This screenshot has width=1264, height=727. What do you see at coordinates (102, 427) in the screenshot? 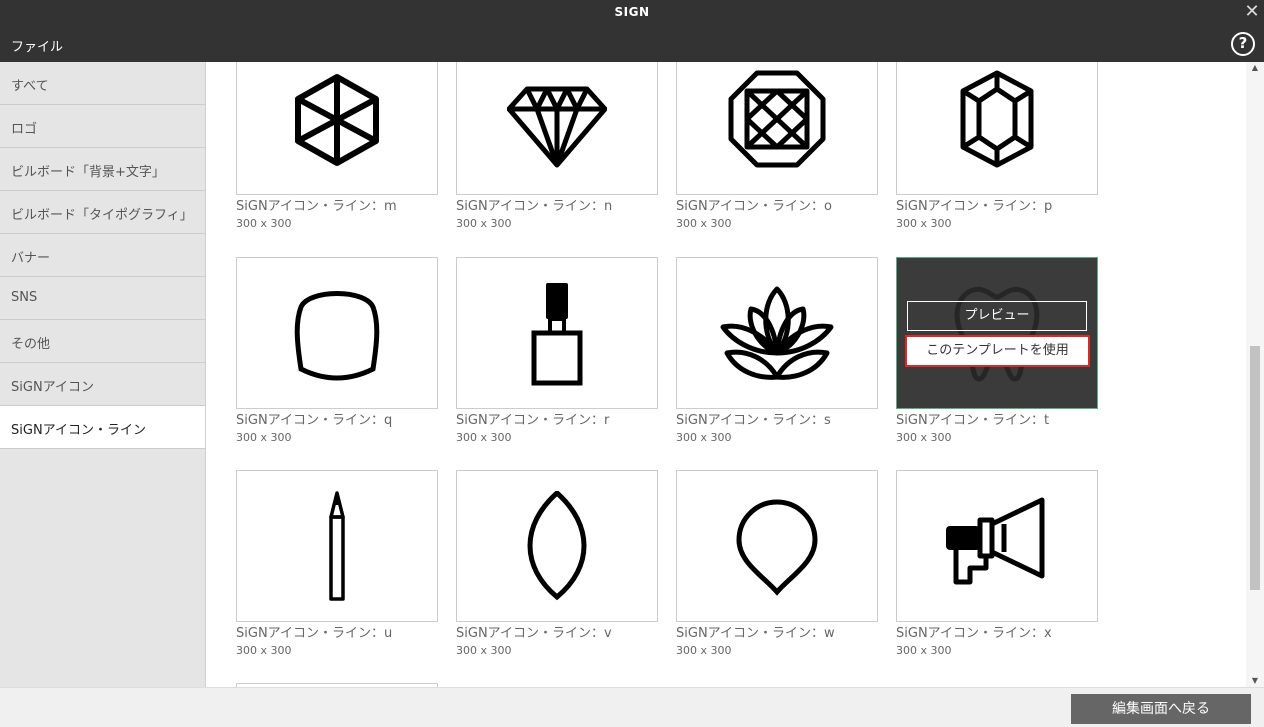
I see `sidebar-item-sign-icon-line: SiGNアイコン・ライン` at bounding box center [102, 427].